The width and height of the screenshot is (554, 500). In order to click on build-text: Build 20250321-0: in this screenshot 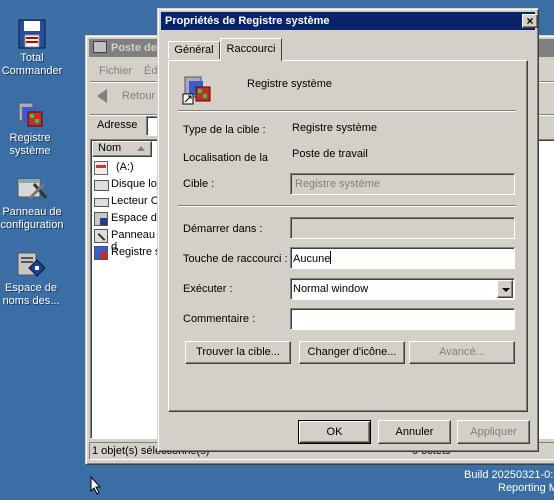, I will do `click(509, 475)`.